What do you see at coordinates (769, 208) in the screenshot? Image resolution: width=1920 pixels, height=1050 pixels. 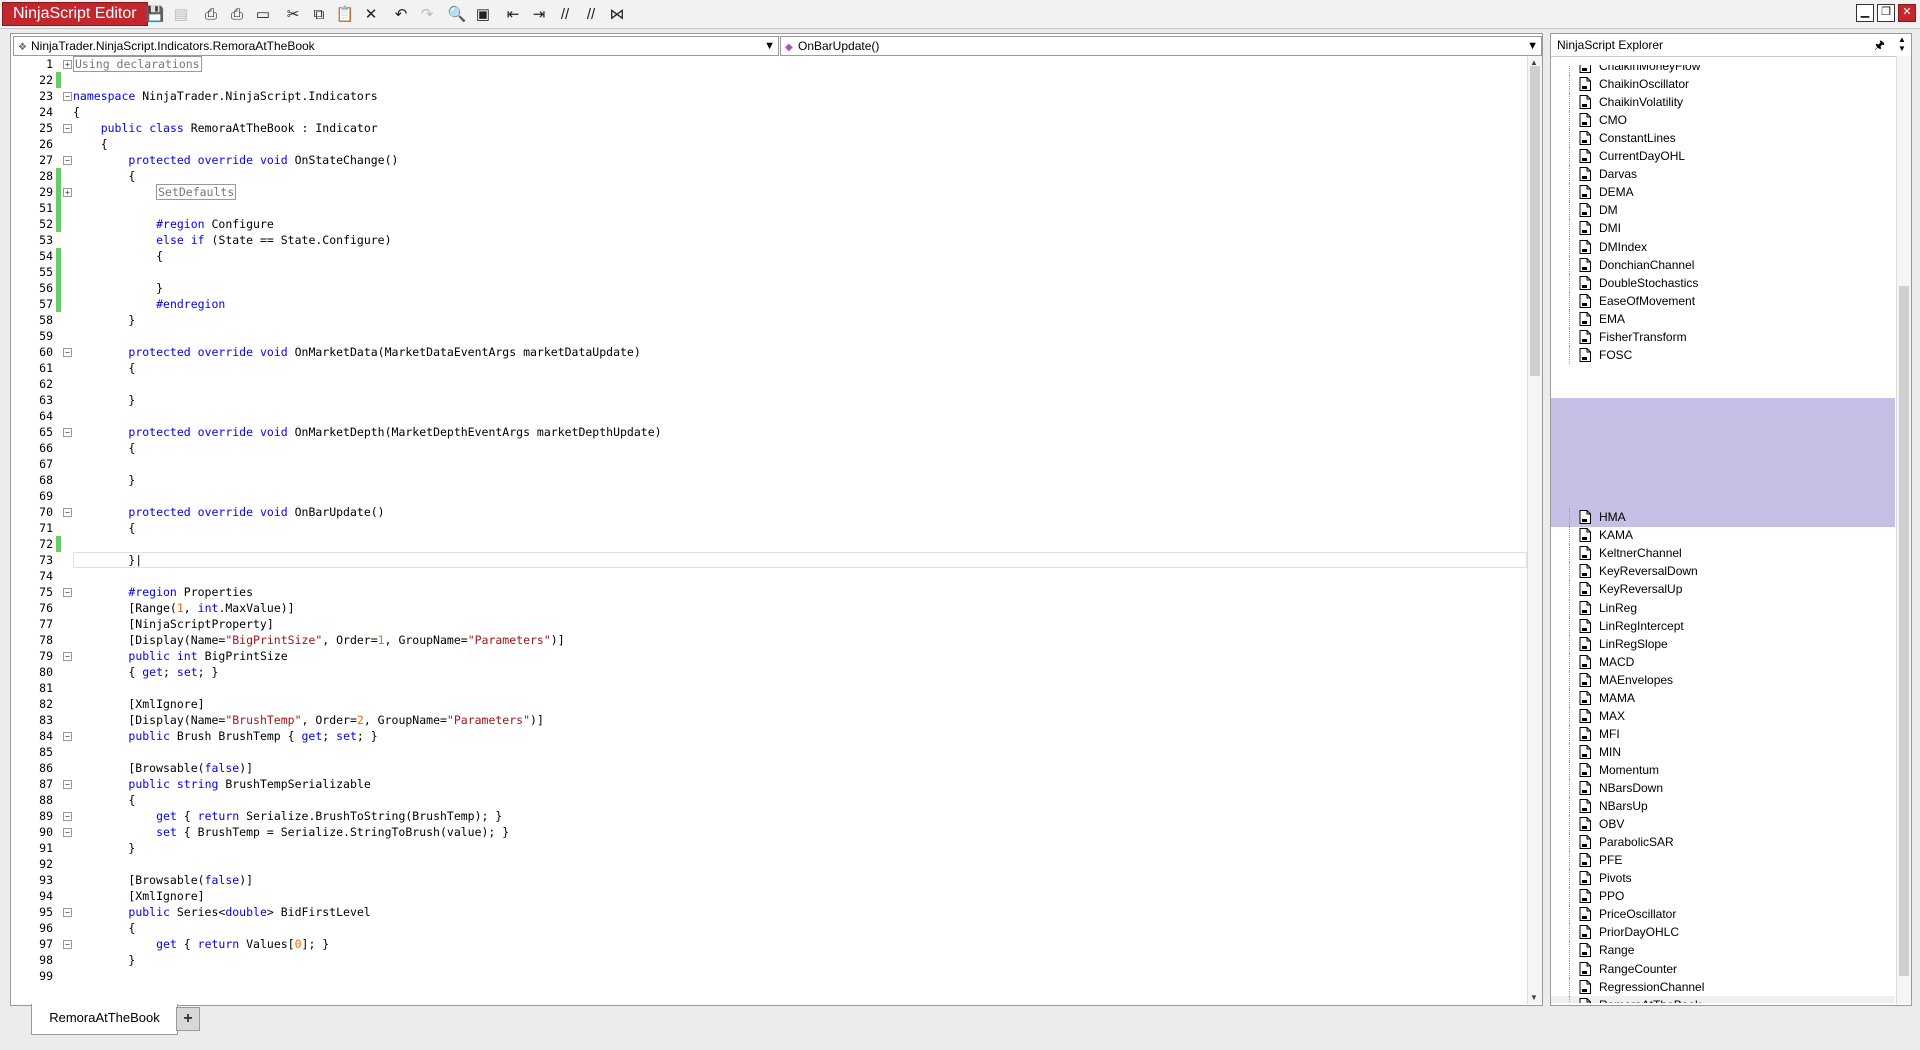 I see `code-line: 51` at bounding box center [769, 208].